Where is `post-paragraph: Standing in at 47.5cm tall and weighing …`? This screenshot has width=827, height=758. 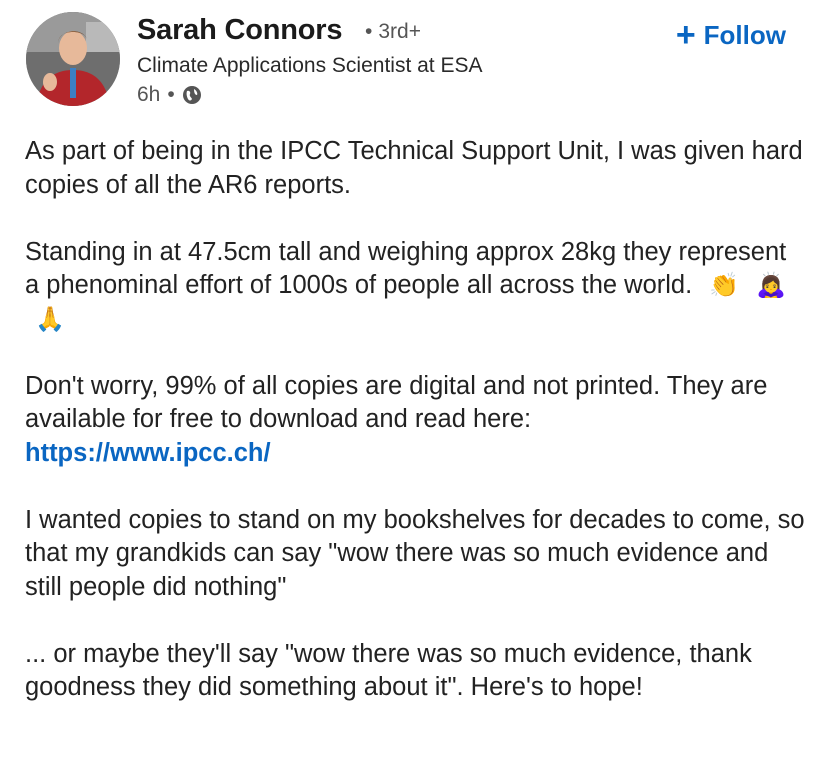
post-paragraph: Standing in at 47.5cm tall and weighing … is located at coordinates (415, 286).